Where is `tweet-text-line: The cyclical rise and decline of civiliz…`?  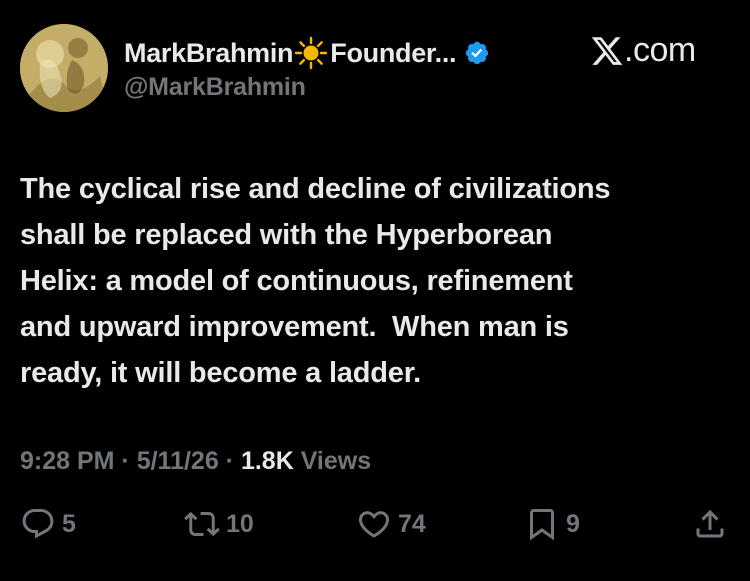 tweet-text-line: The cyclical rise and decline of civiliz… is located at coordinates (315, 189).